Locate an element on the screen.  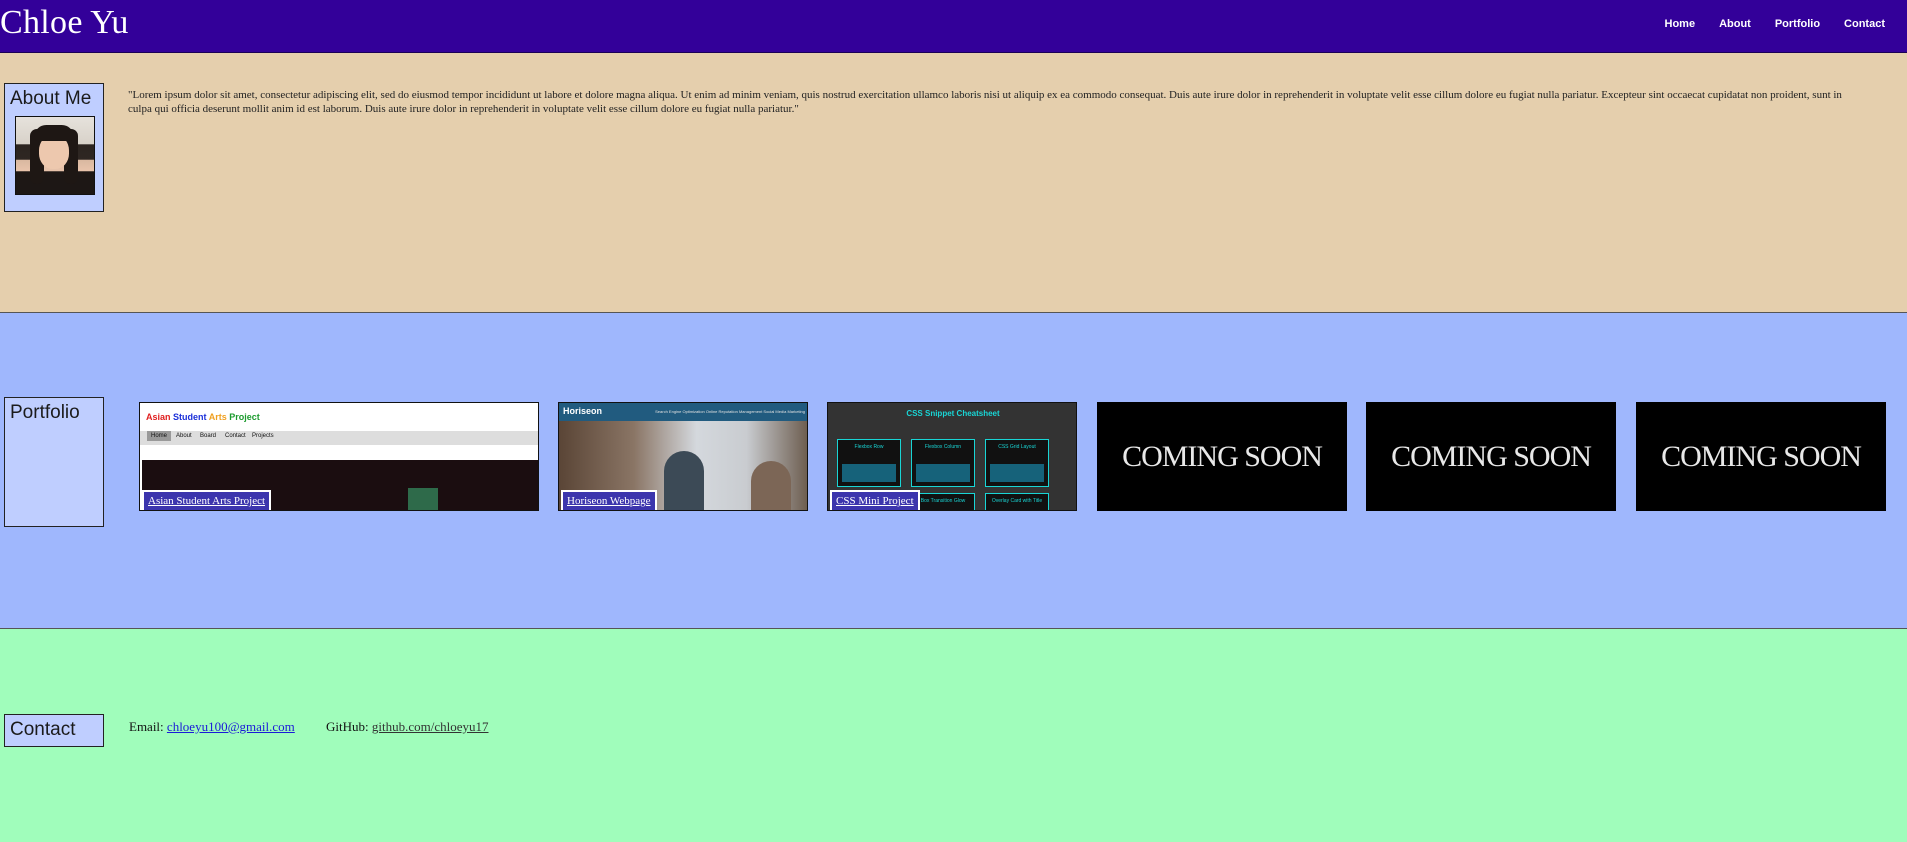
nav-about-link: About is located at coordinates (1735, 24).